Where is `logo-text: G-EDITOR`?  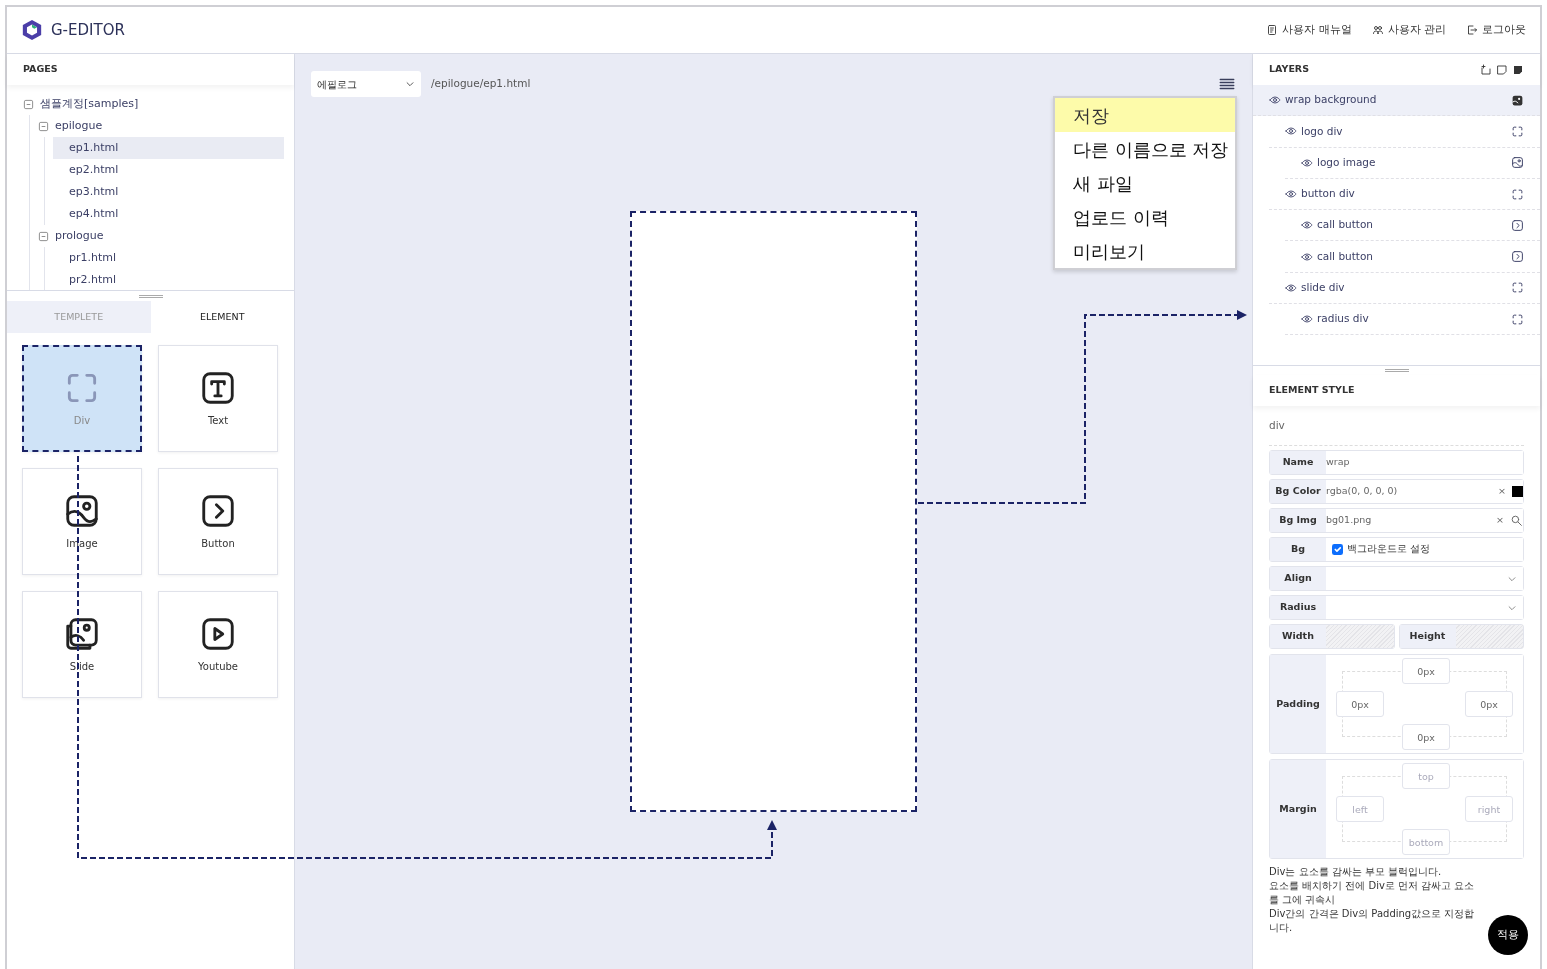
logo-text: G-EDITOR is located at coordinates (88, 30).